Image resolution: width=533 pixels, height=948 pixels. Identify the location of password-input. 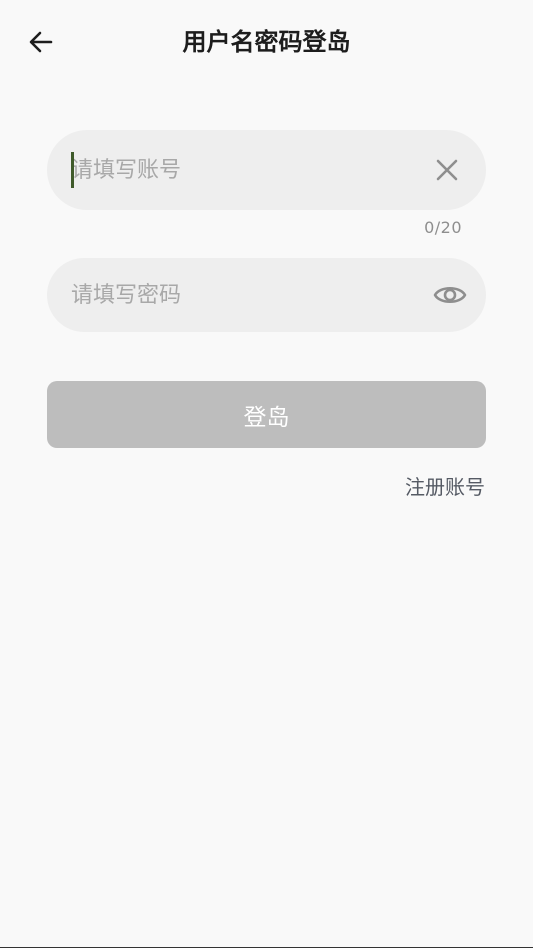
(241, 295).